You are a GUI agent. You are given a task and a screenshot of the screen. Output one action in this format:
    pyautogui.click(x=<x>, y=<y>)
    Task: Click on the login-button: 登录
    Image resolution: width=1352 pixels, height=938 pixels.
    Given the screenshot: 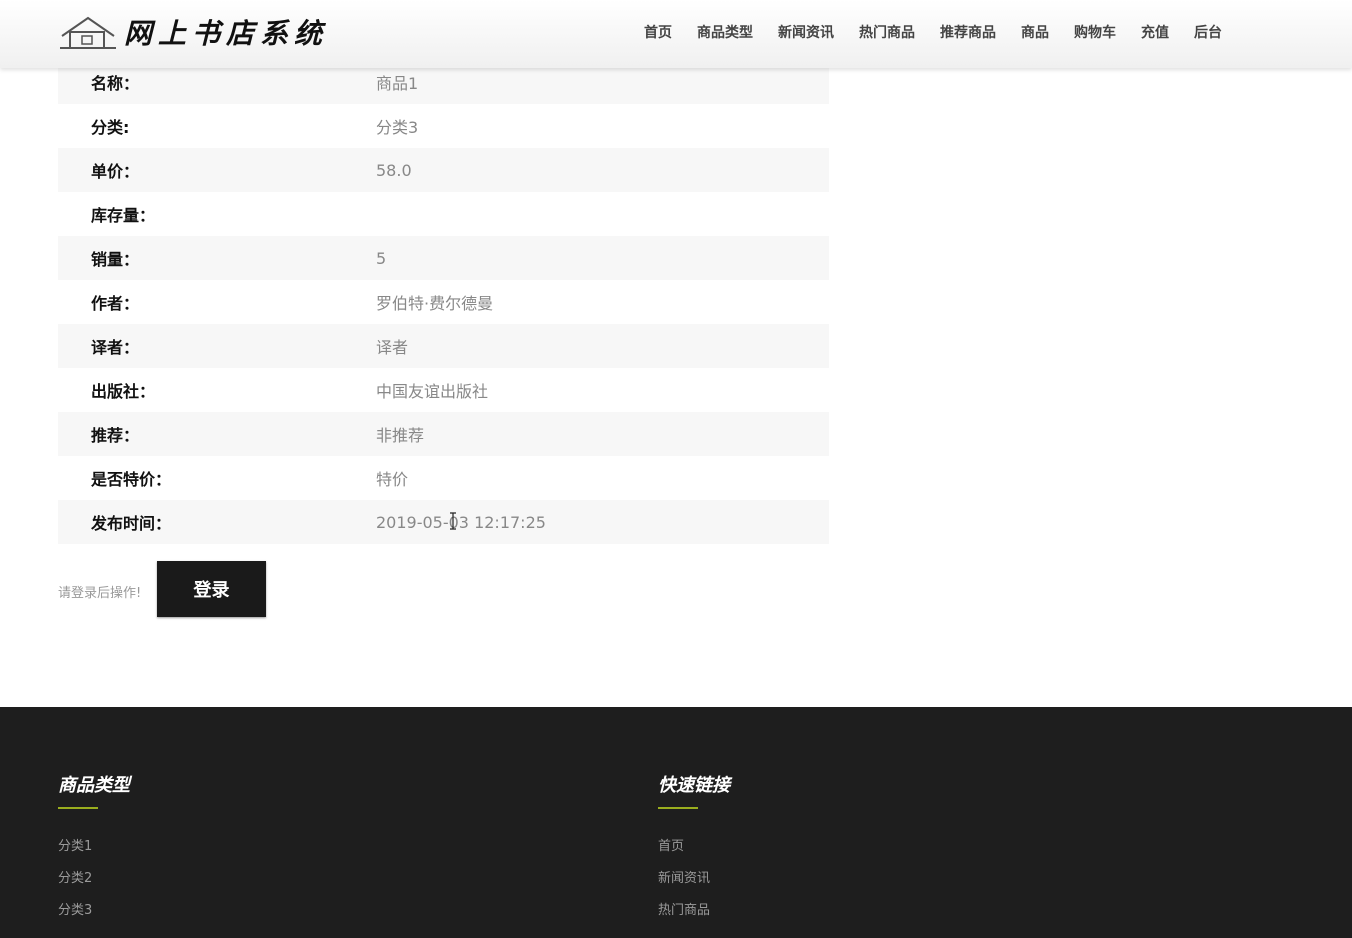 What is the action you would take?
    pyautogui.click(x=211, y=589)
    